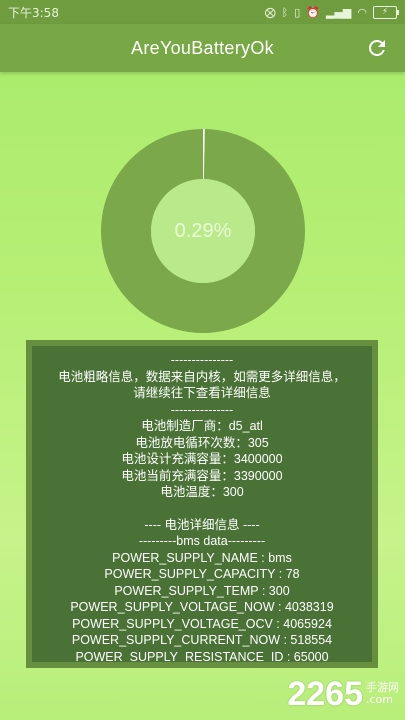  I want to click on info-line: 电池制造厂商：d5_atl, so click(202, 426).